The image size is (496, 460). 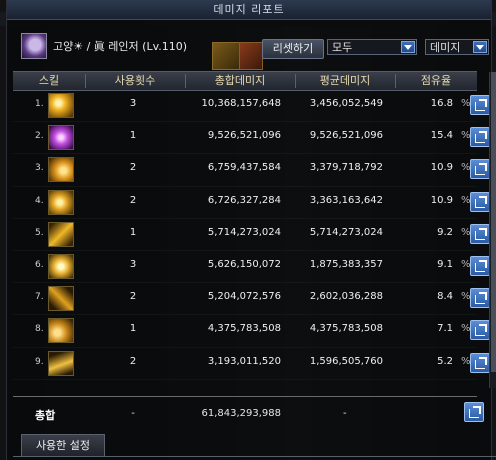 What do you see at coordinates (39, 136) in the screenshot?
I see `row-rank: 2.` at bounding box center [39, 136].